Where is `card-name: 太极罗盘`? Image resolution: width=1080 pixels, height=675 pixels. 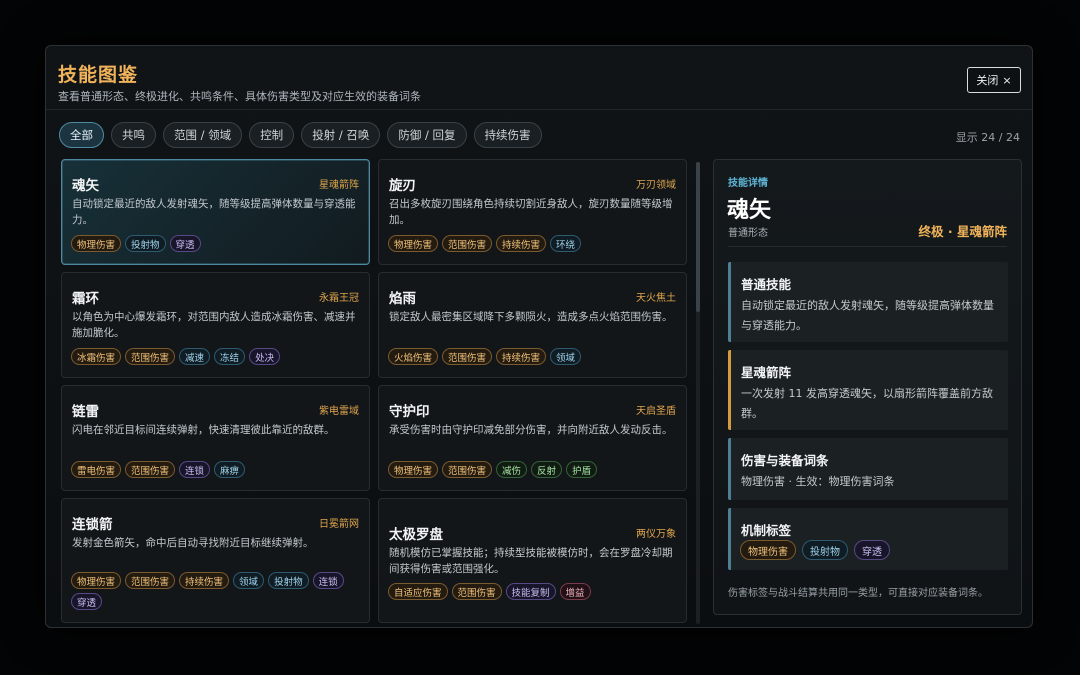
card-name: 太极罗盘 is located at coordinates (416, 535).